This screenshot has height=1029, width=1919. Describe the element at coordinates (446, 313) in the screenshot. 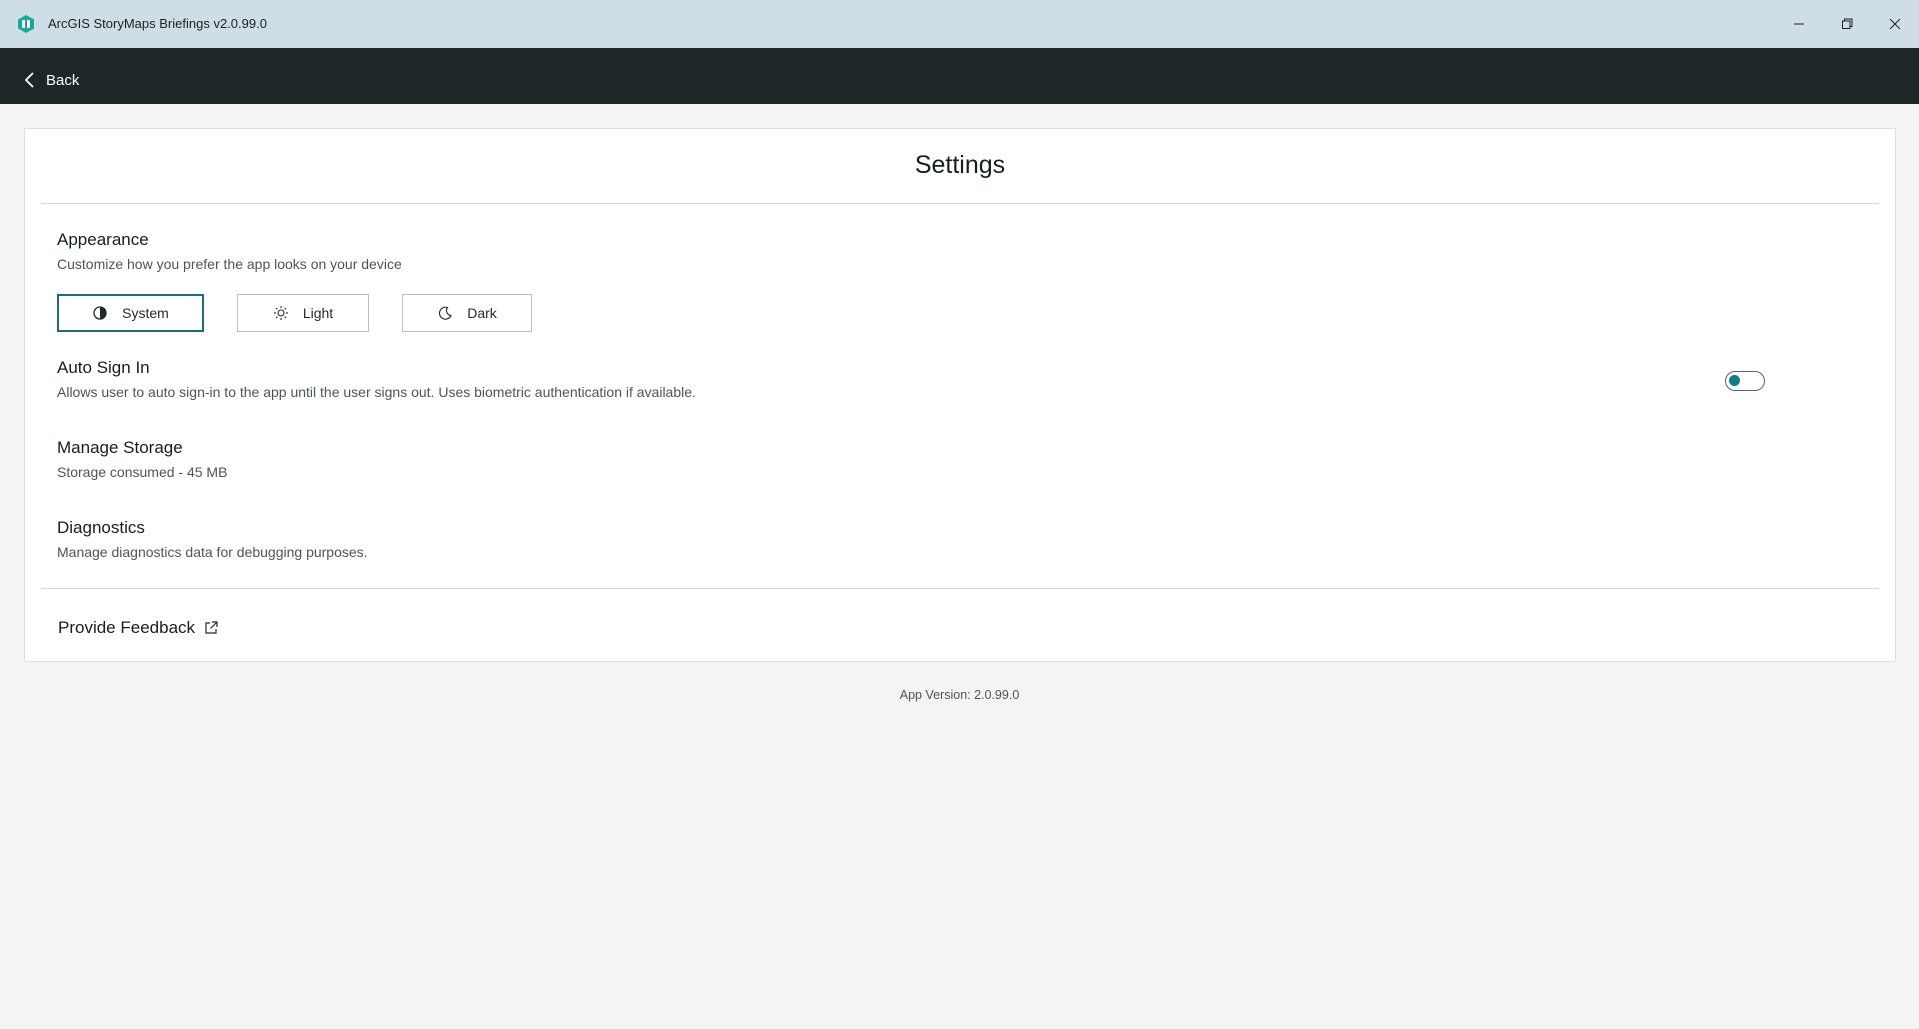

I see `moon-icon` at that location.